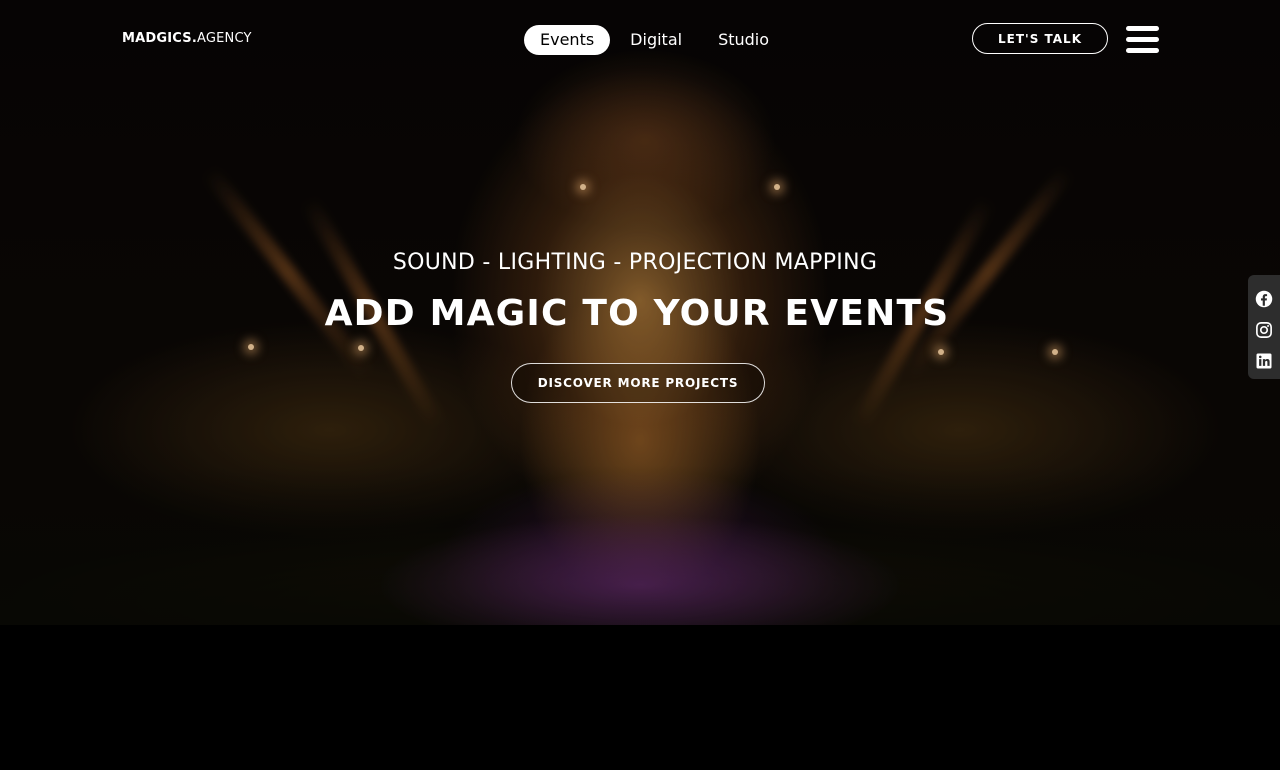 This screenshot has height=770, width=1280. I want to click on logo: MADGICS.AGENCY, so click(187, 38).